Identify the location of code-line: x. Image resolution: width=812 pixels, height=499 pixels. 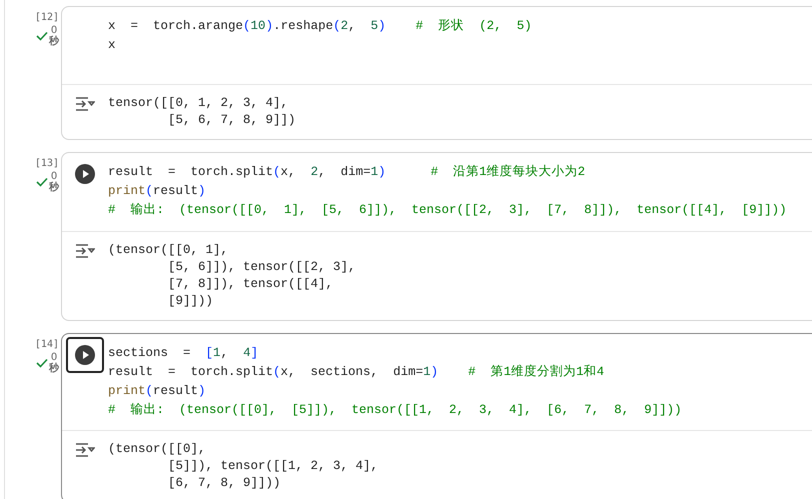
(112, 45).